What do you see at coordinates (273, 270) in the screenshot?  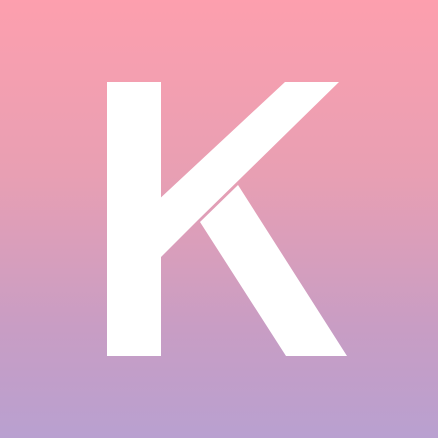 I see `k-lower-leg` at bounding box center [273, 270].